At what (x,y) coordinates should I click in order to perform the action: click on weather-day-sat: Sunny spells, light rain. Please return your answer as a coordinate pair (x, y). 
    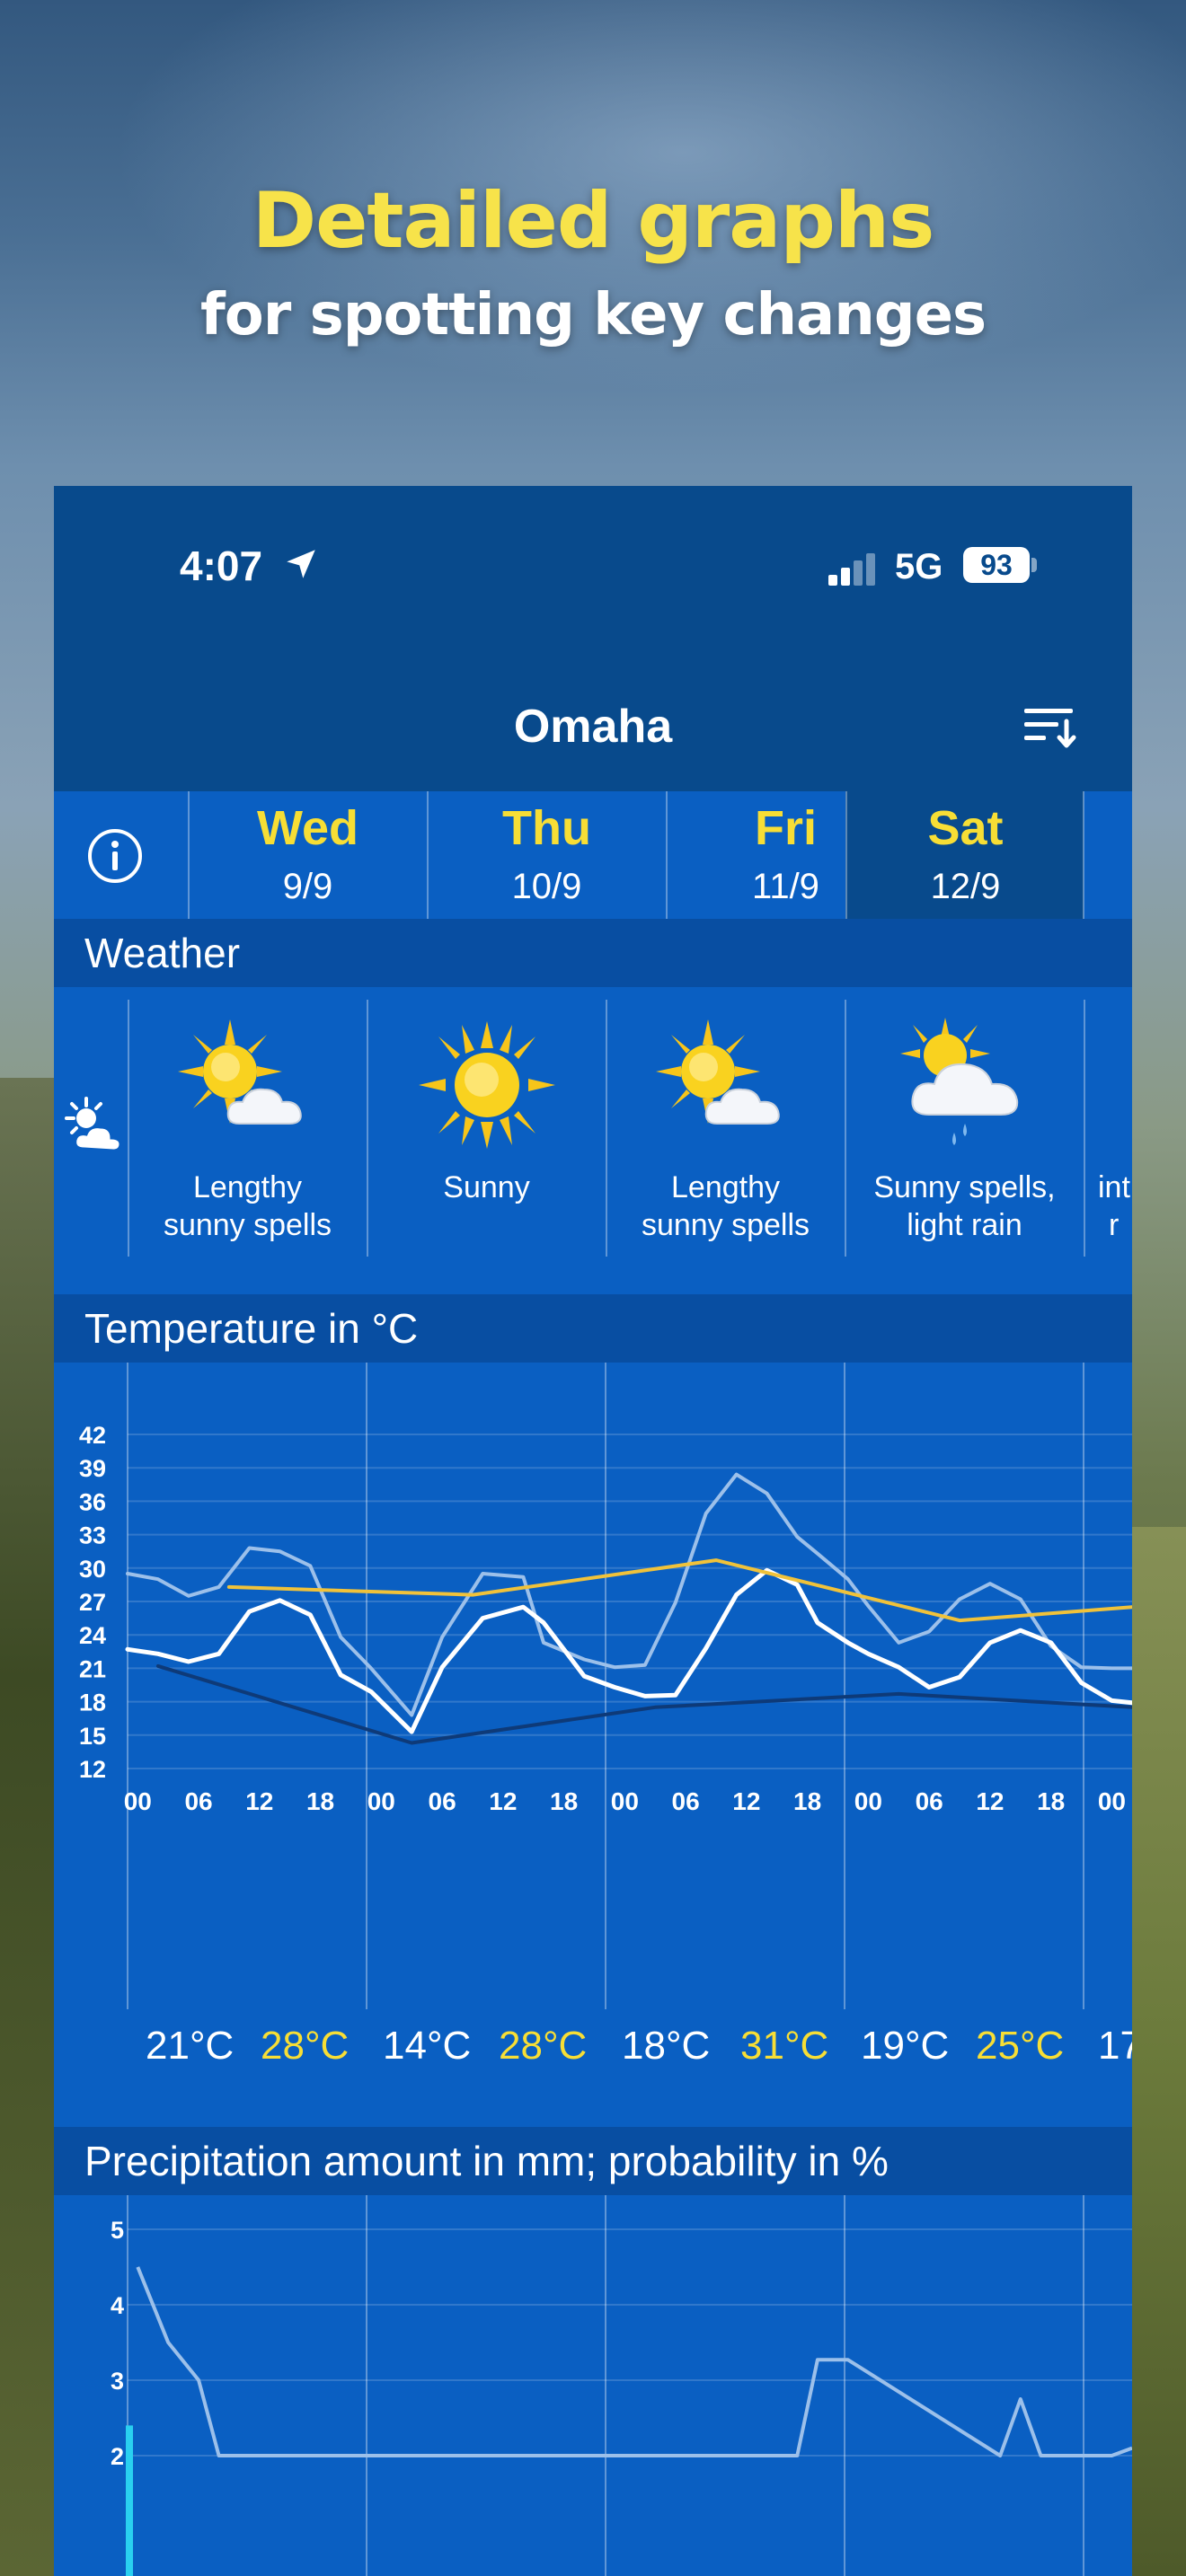
    Looking at the image, I should click on (964, 1128).